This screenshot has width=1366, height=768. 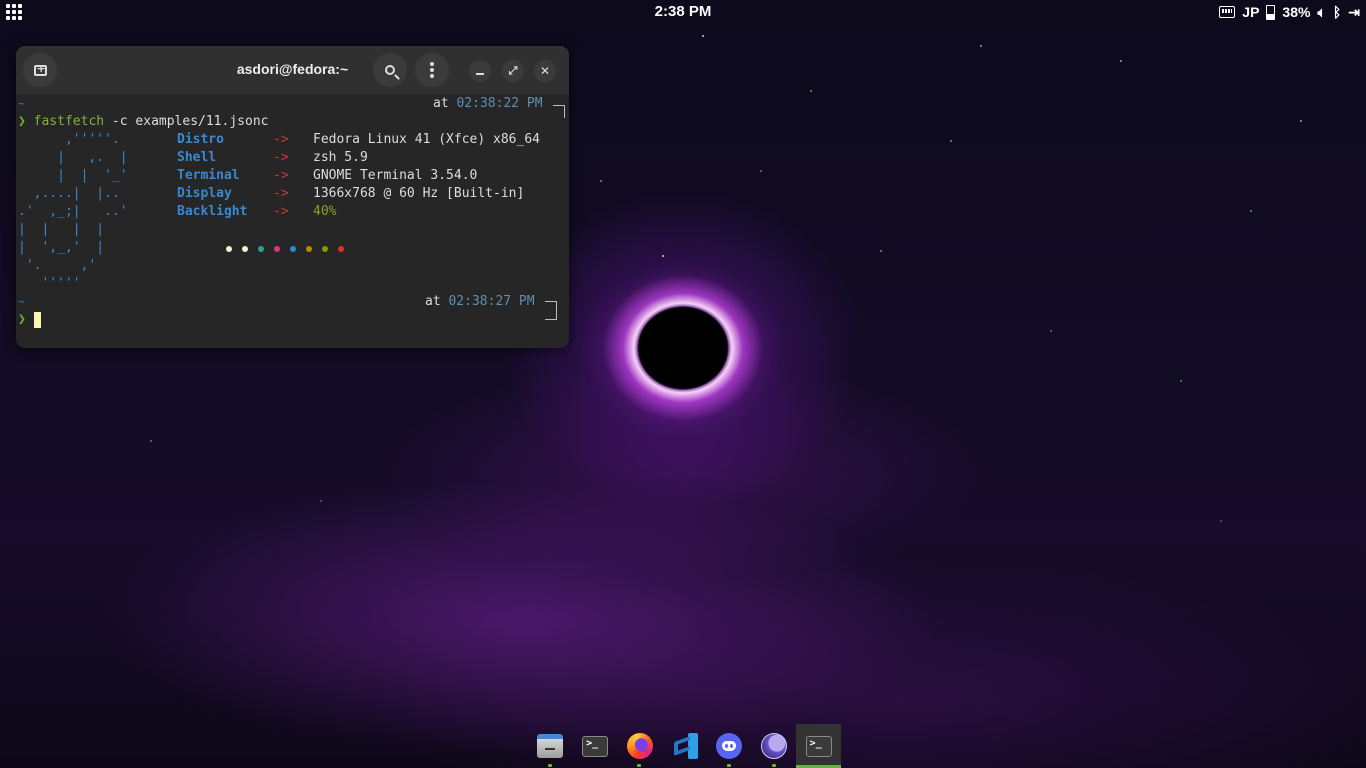 I want to click on minimize-icon, so click(x=480, y=73).